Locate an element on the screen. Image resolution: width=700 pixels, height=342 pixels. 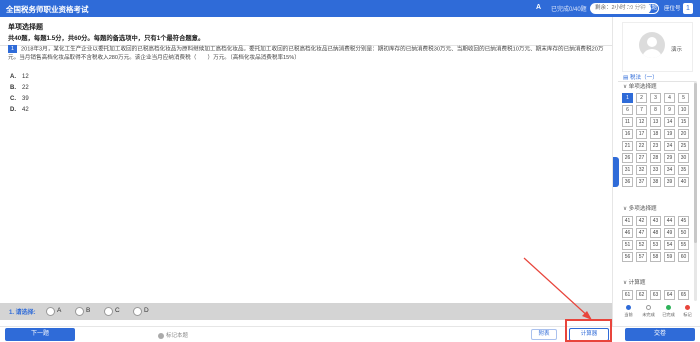
question-cell: 2 is located at coordinates (641, 98).